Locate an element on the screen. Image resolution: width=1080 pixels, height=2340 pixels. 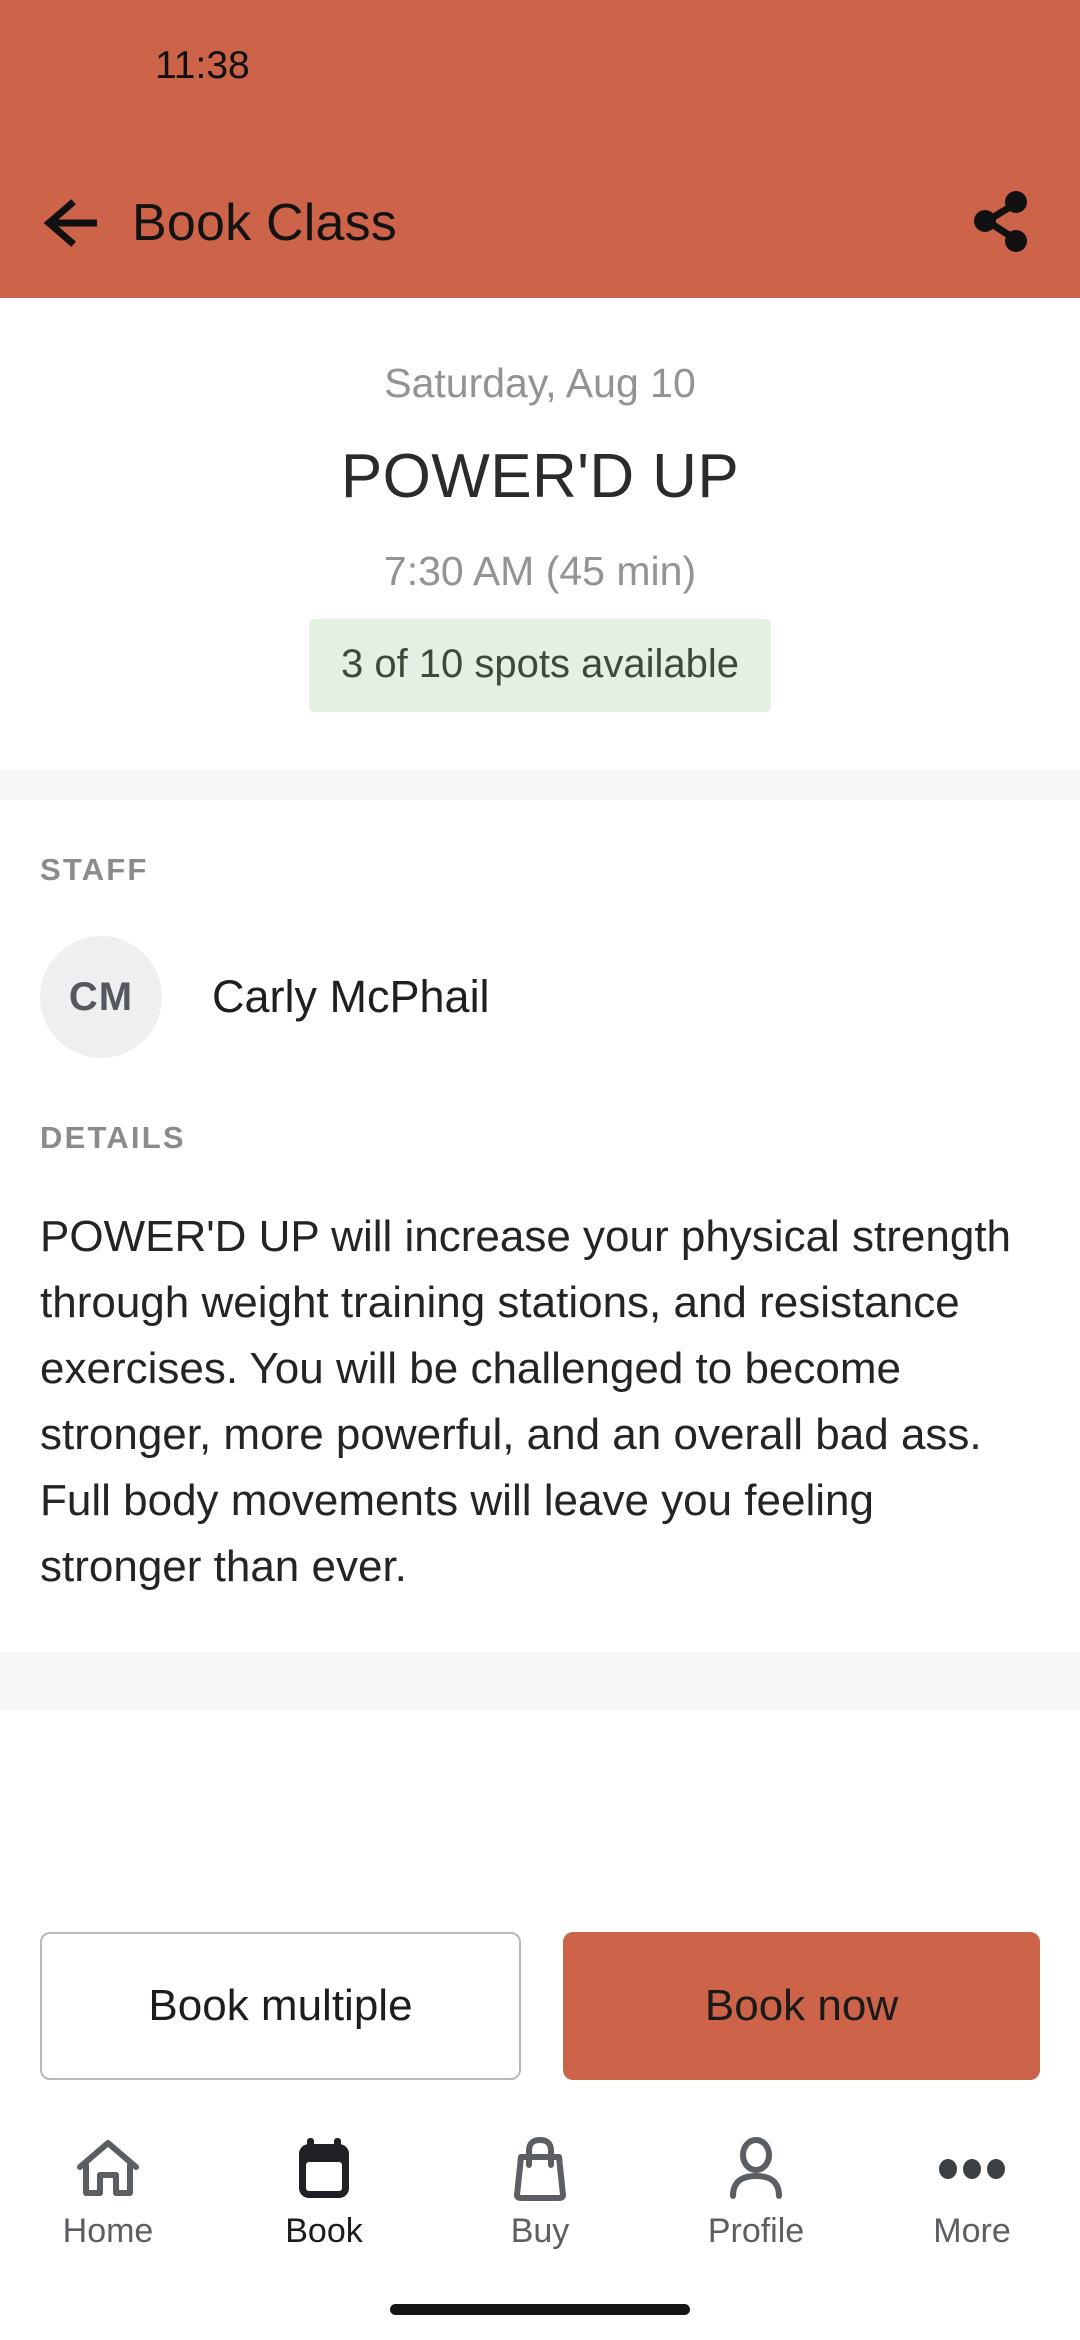
staff-section-label: STAFF is located at coordinates (94, 869).